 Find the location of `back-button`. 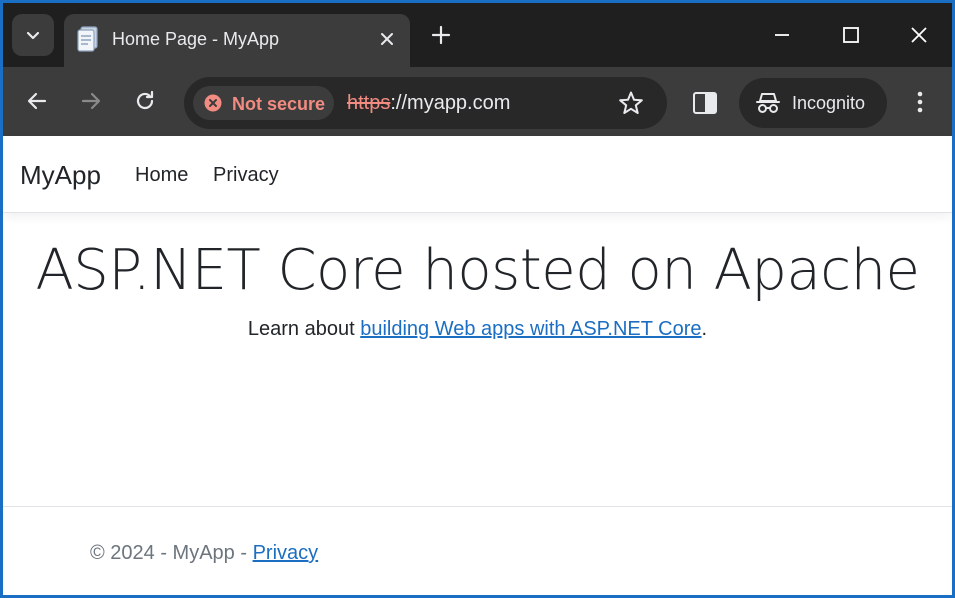

back-button is located at coordinates (37, 101).